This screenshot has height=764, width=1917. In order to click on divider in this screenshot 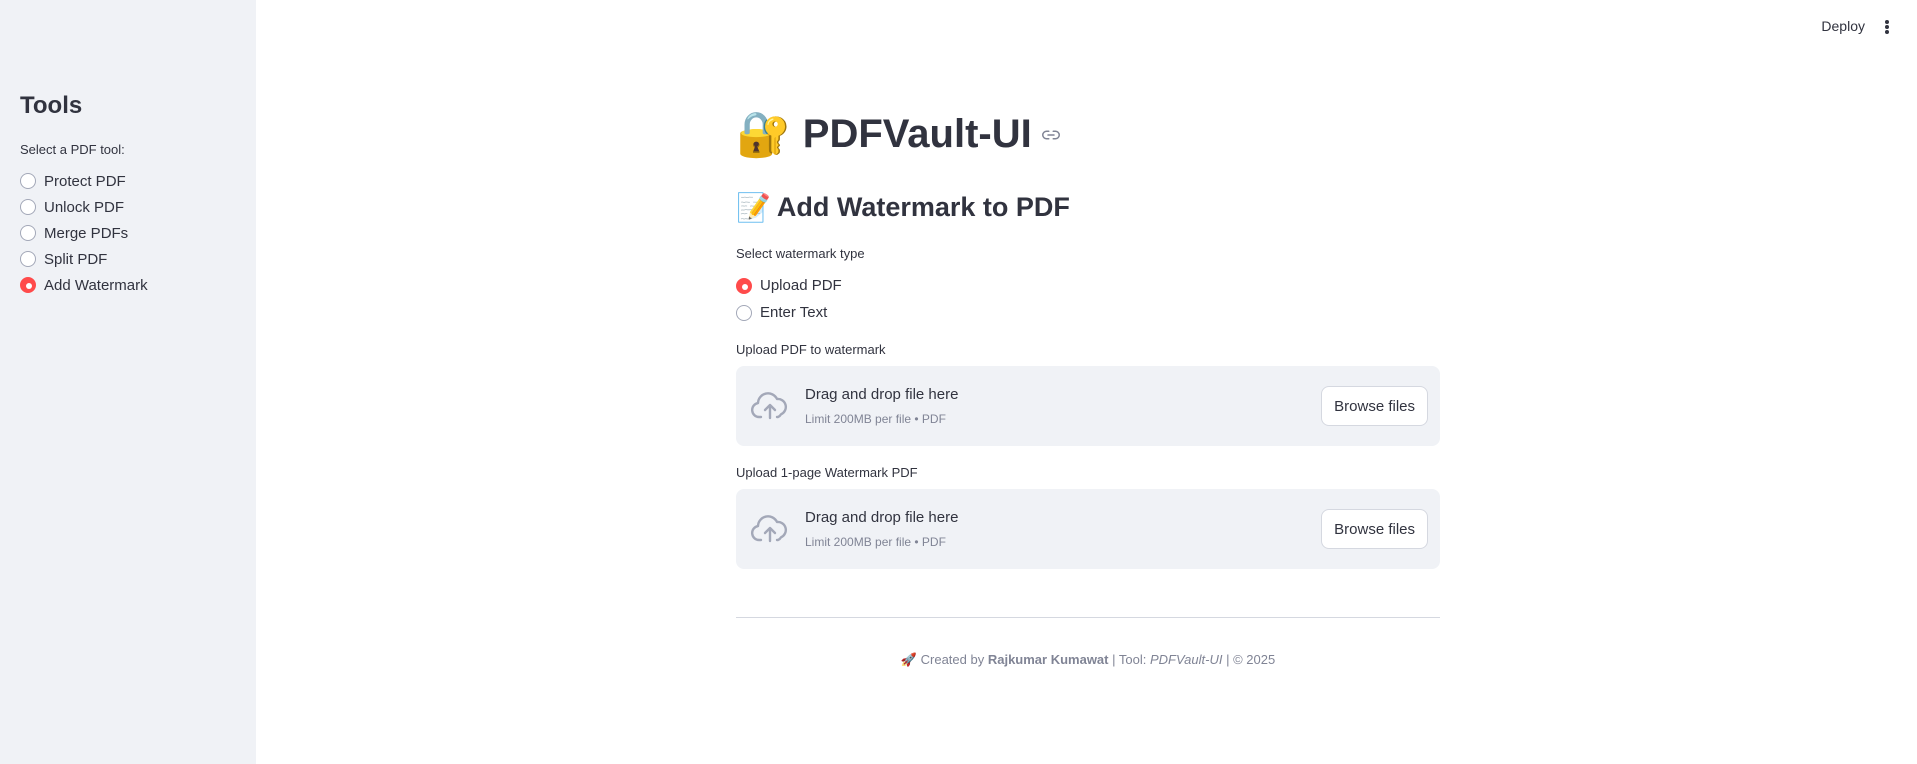, I will do `click(1088, 617)`.